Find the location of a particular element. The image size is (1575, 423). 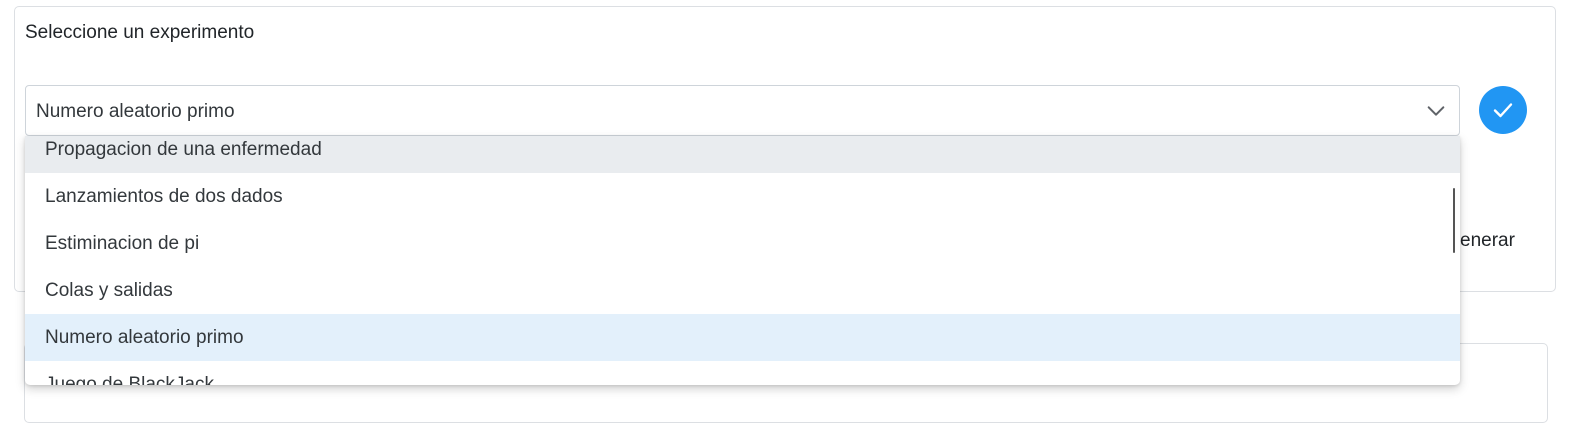

option-lanzamientos: Lanzamientos de dos dados is located at coordinates (742, 196).